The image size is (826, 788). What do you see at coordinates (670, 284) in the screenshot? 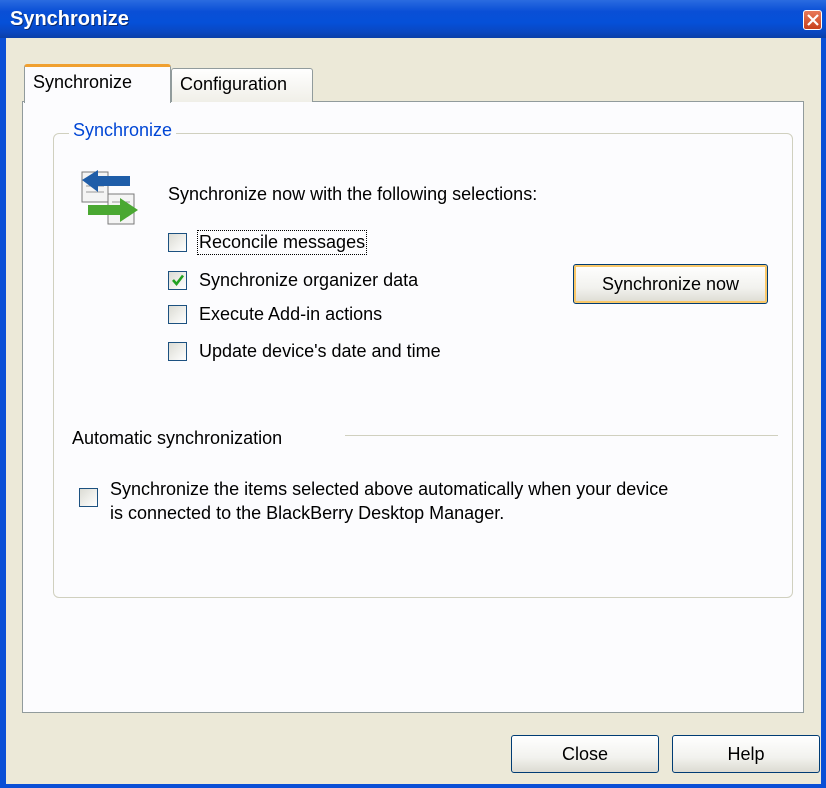
I see `synchronize-now-button: Synchronize now` at bounding box center [670, 284].